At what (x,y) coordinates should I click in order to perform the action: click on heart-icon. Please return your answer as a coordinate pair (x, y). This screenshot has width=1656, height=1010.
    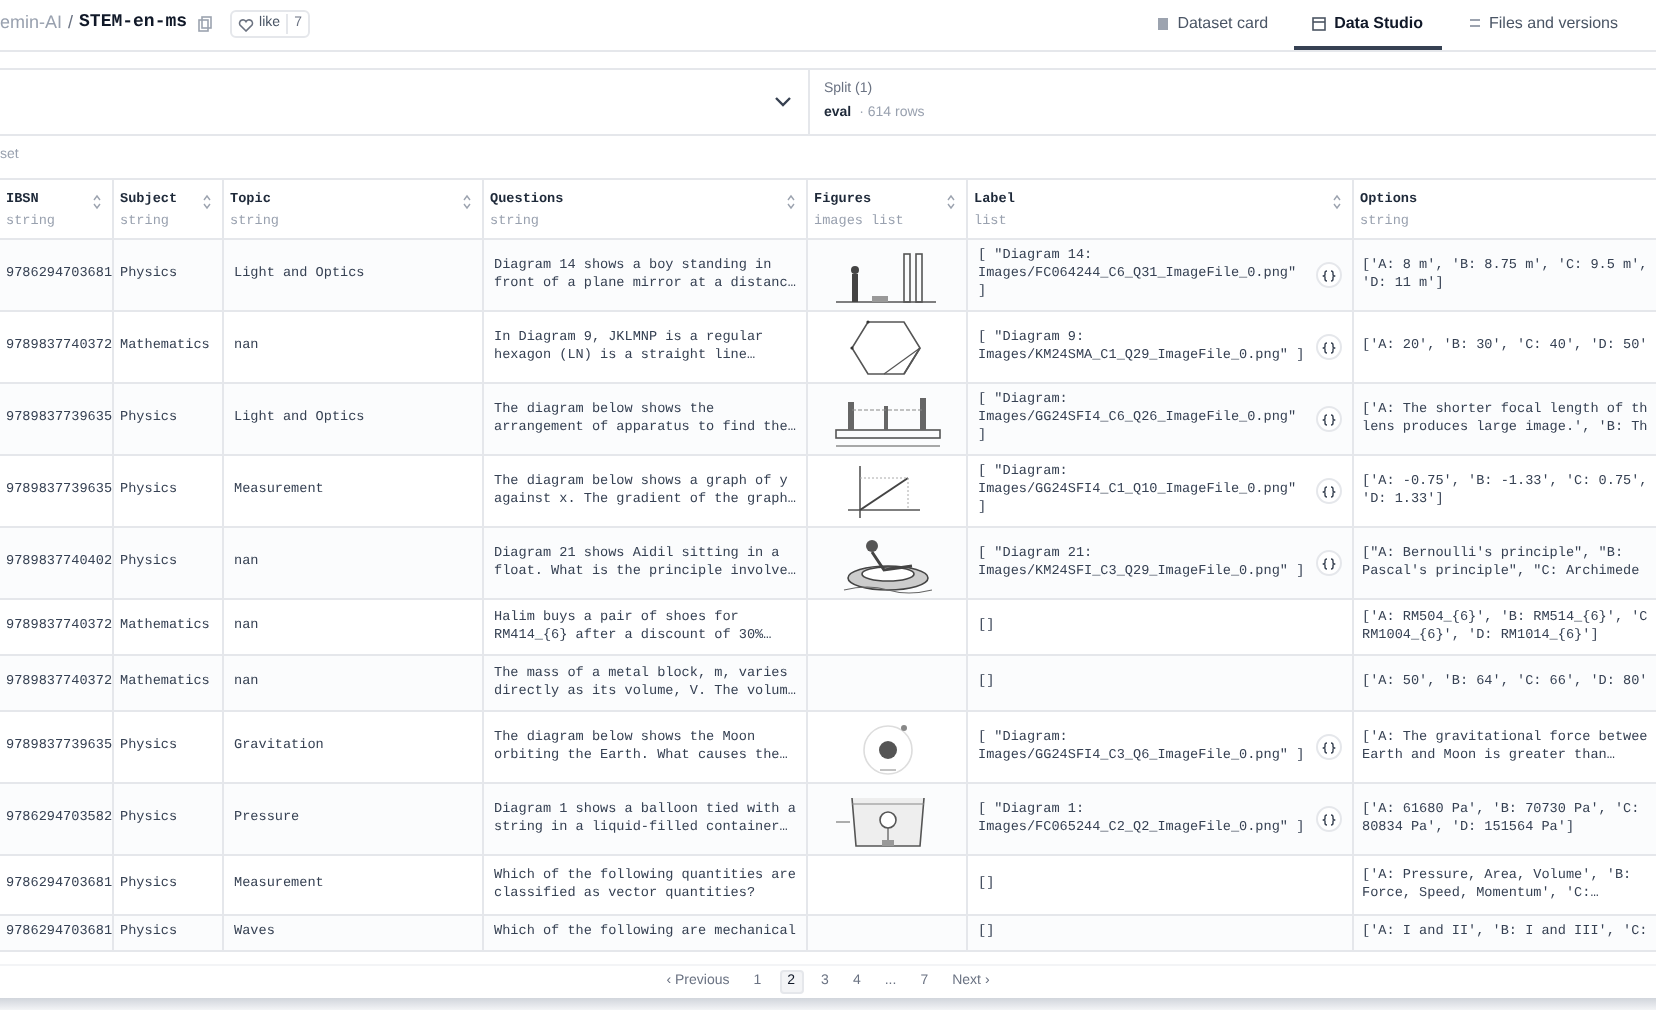
    Looking at the image, I should click on (245, 24).